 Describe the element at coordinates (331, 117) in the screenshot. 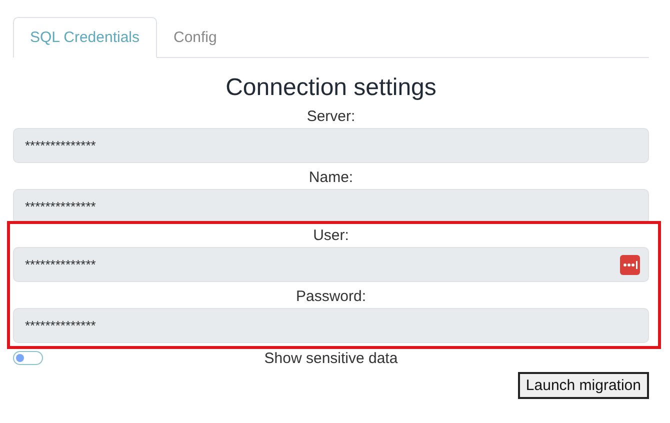

I see `field-label: Server:` at that location.